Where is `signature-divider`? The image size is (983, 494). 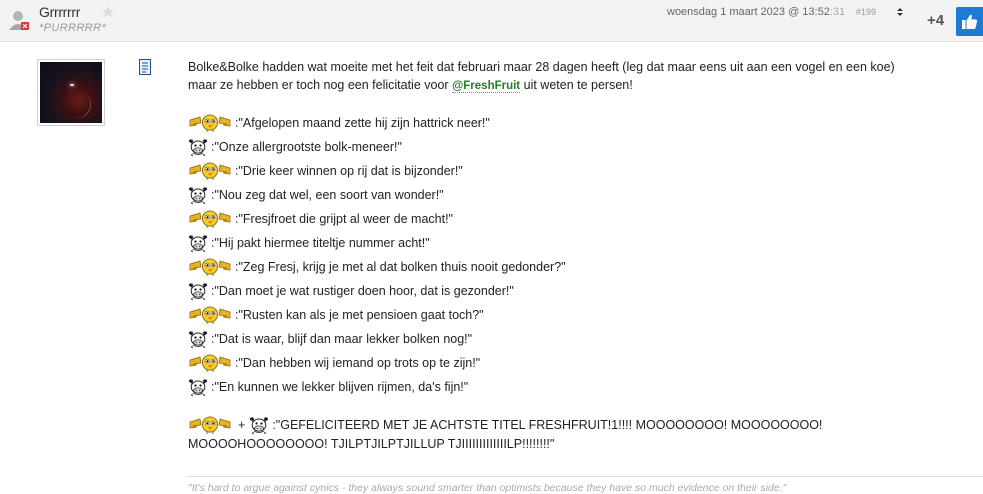 signature-divider is located at coordinates (585, 476).